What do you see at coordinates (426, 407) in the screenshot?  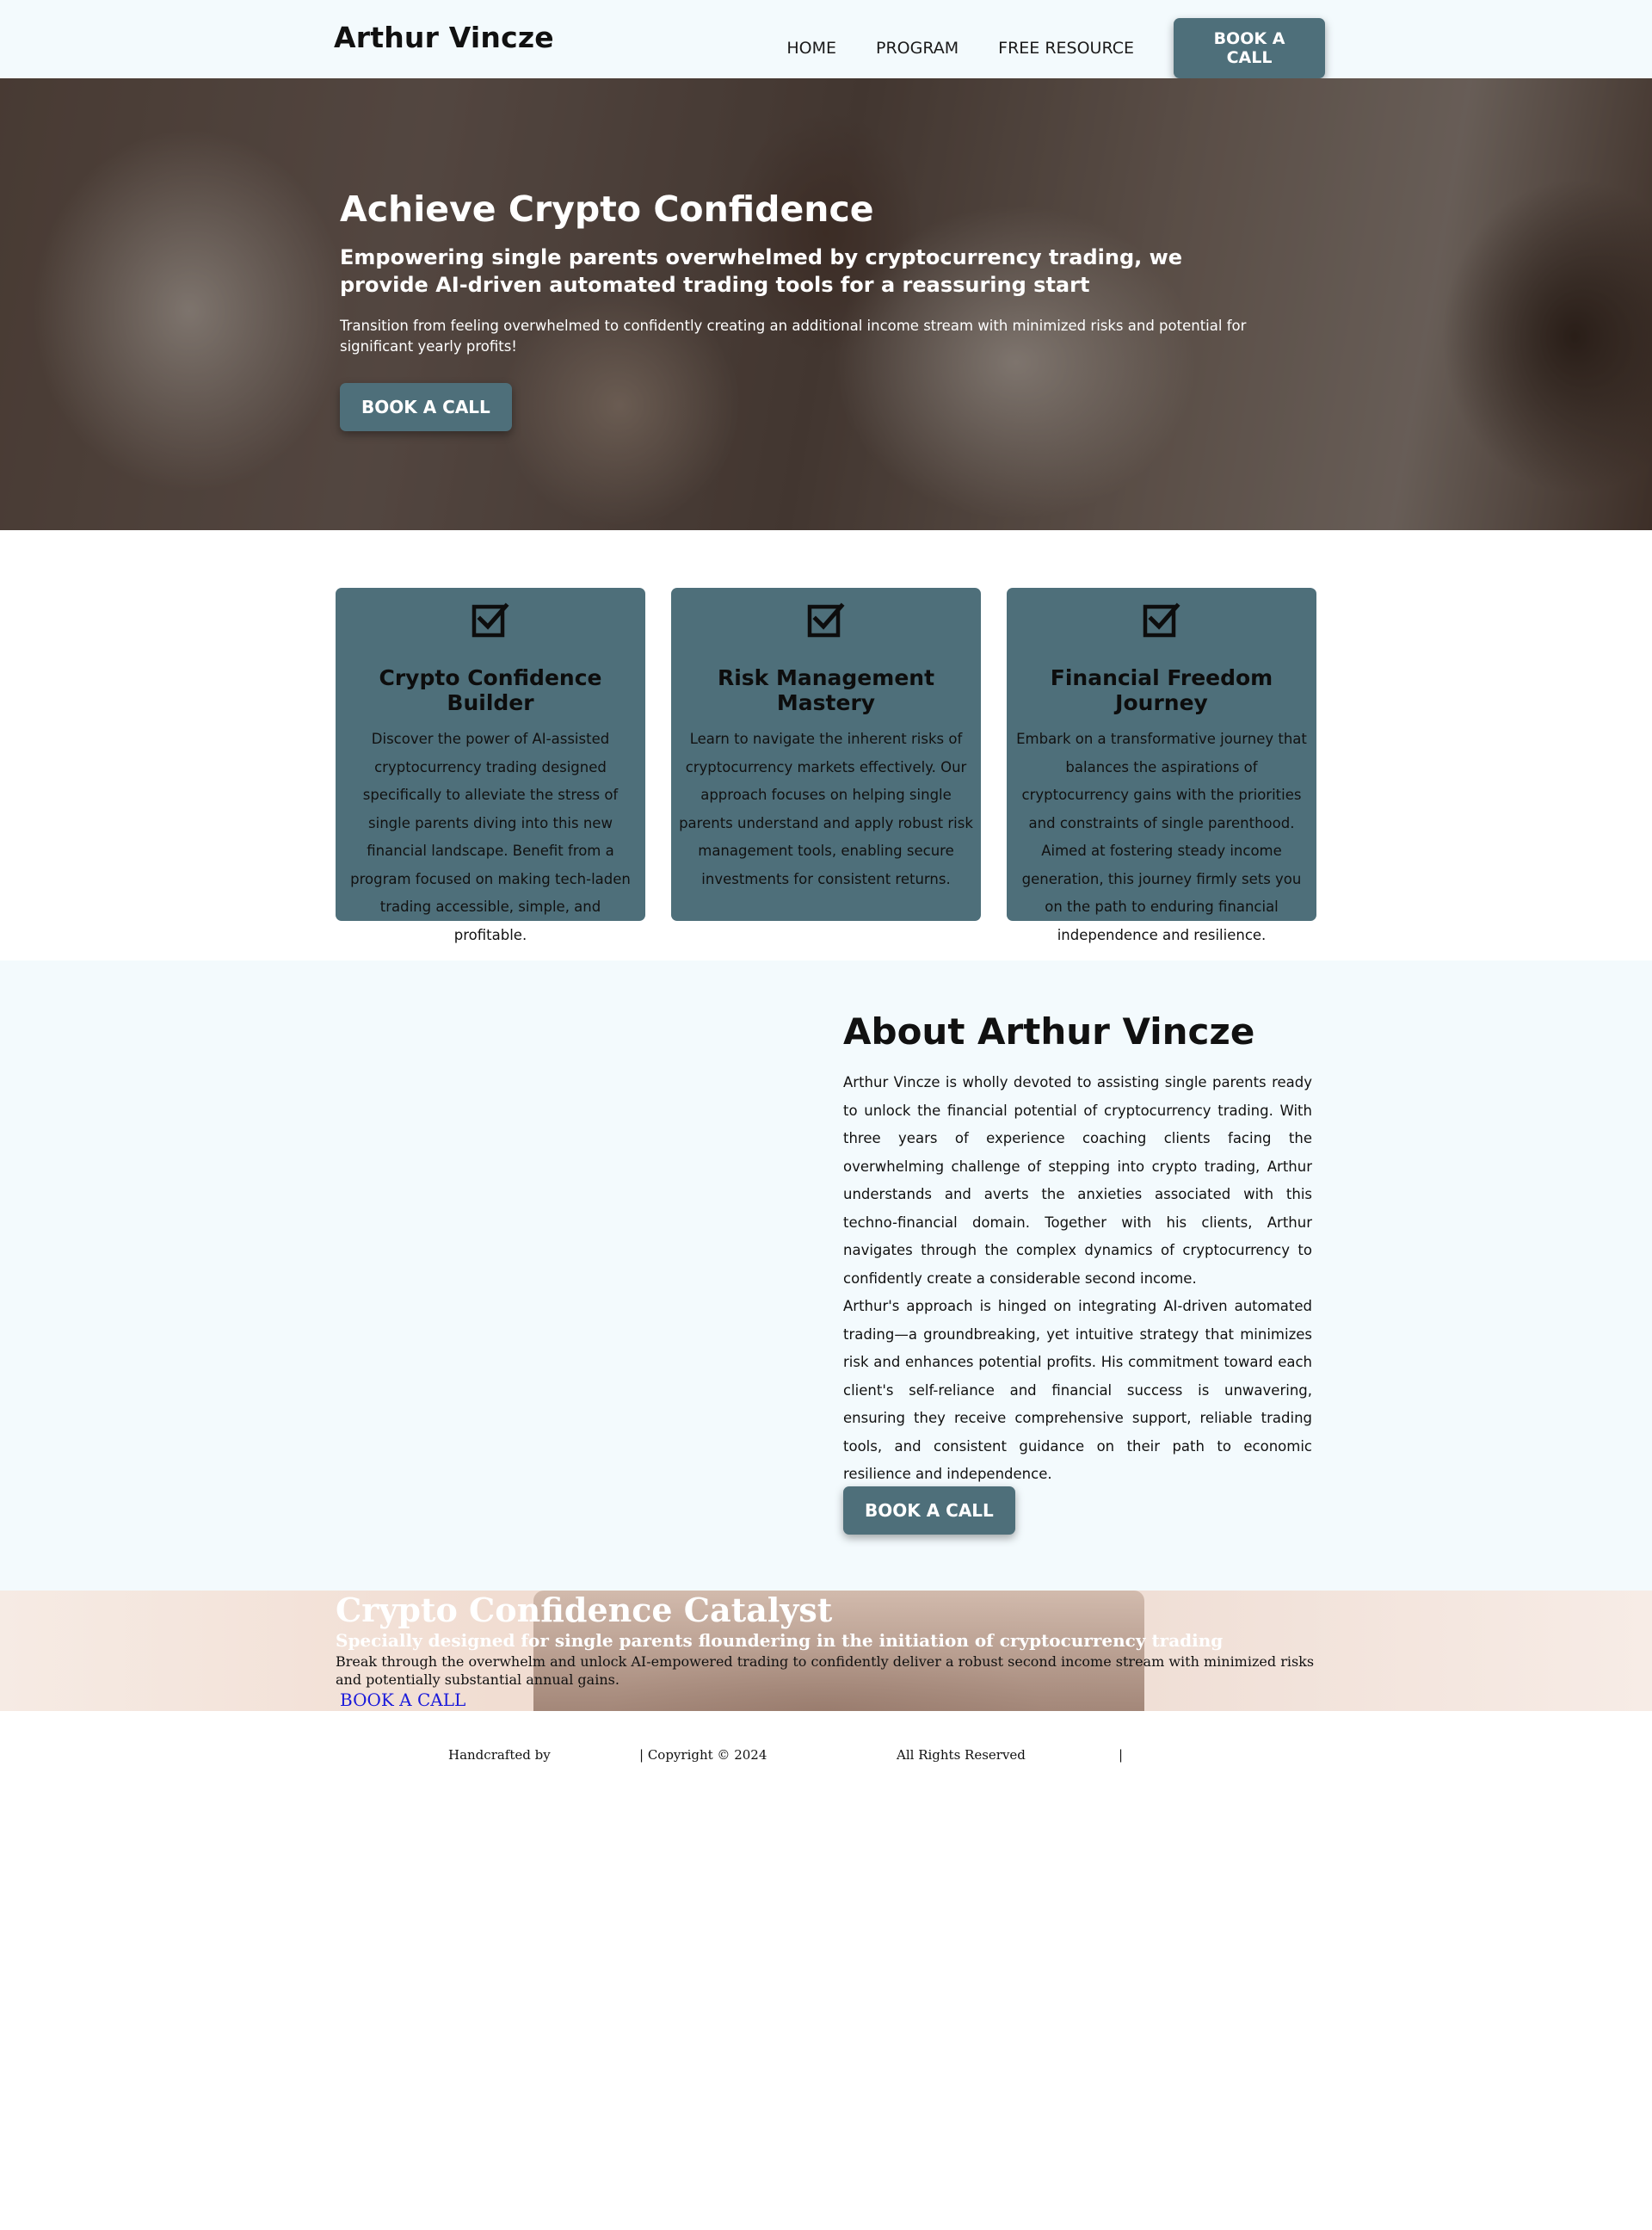 I see `hero-book-call-button: BOOK A CALL` at bounding box center [426, 407].